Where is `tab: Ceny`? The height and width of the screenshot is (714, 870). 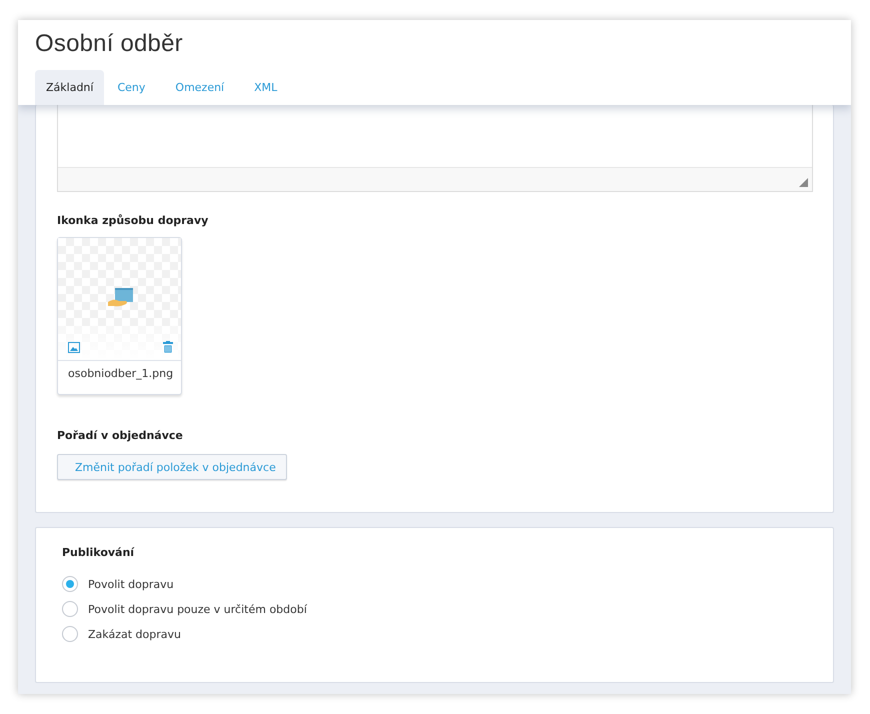
tab: Ceny is located at coordinates (131, 87).